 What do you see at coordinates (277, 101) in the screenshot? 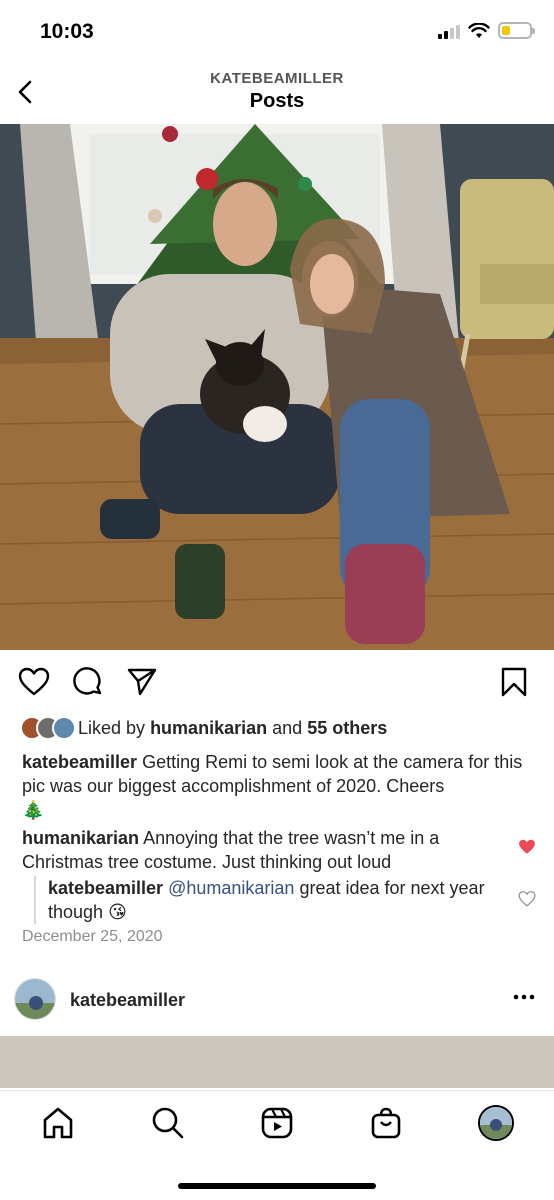
I see `page-title: Posts` at bounding box center [277, 101].